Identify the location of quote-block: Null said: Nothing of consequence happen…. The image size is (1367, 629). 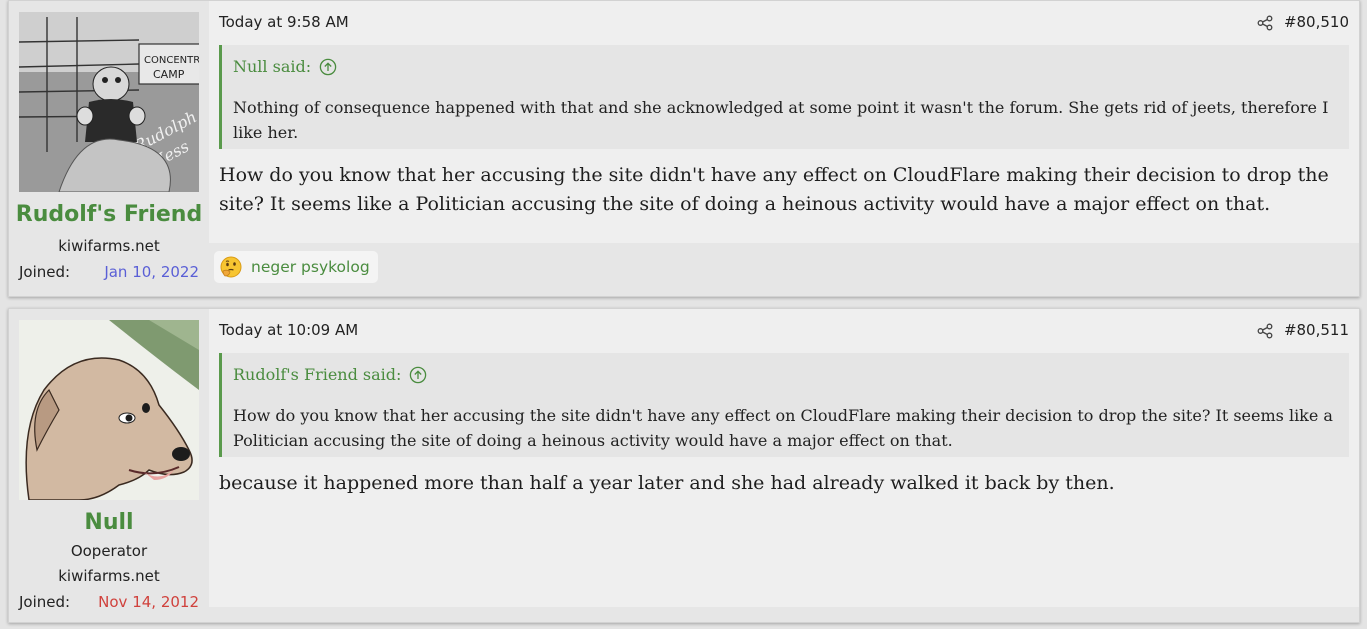
(784, 97).